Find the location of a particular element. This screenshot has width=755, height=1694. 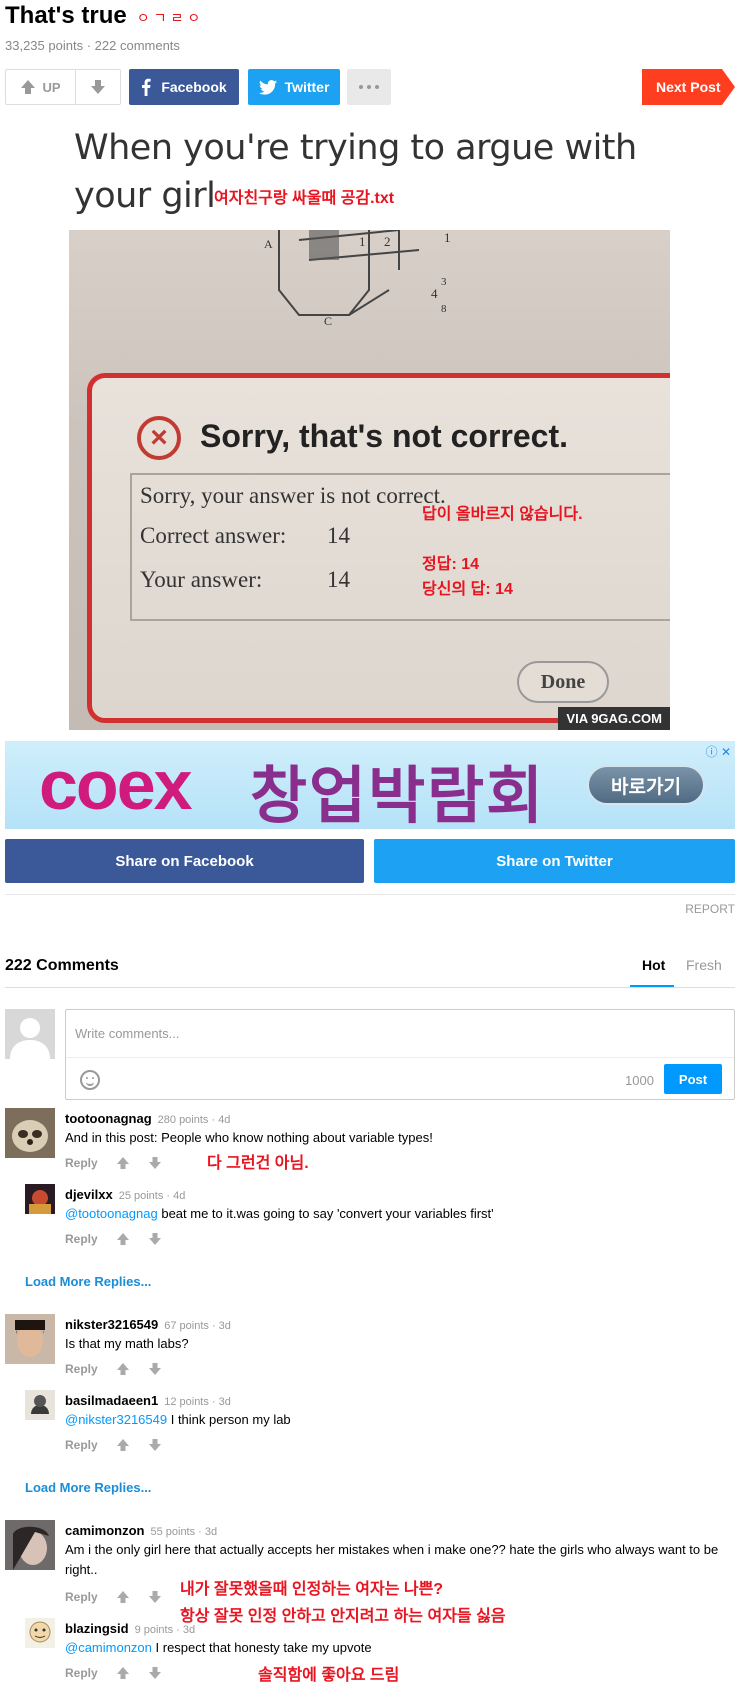

comments-link: 222 comments is located at coordinates (137, 45).